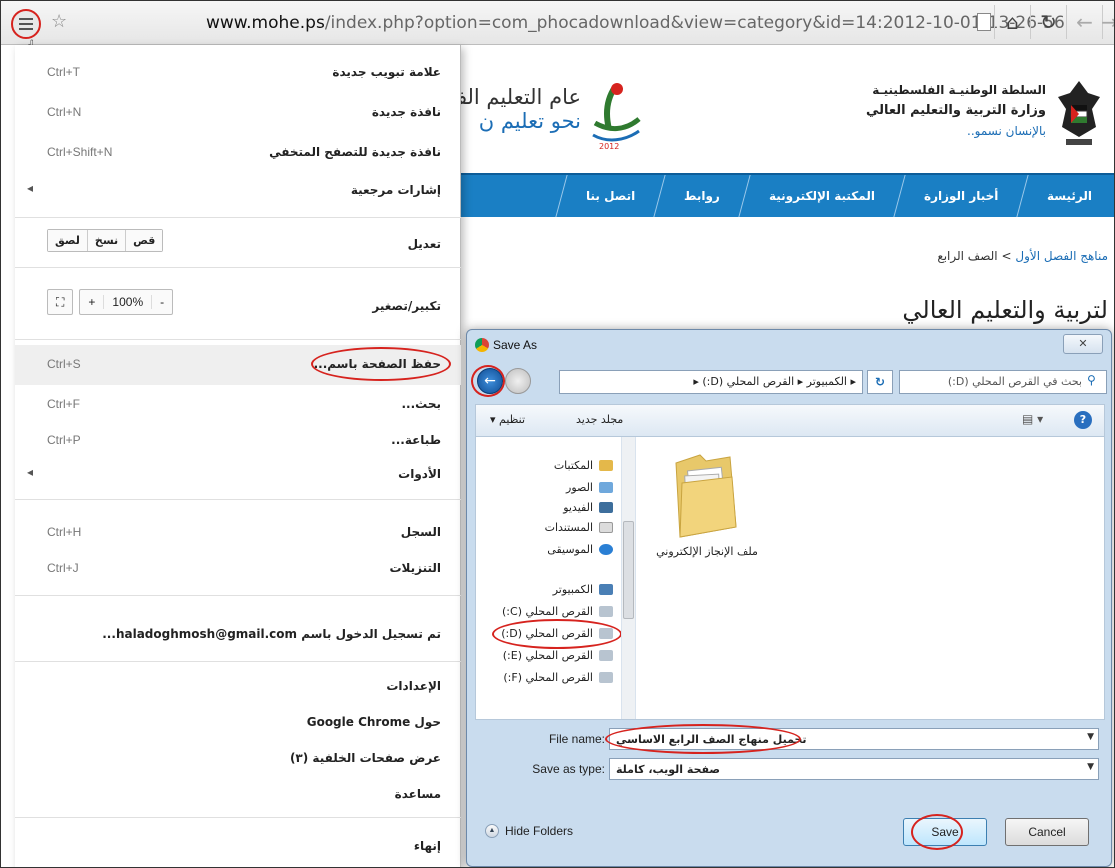 The height and width of the screenshot is (868, 1115). I want to click on breadcrumb-current: الصف الرابع, so click(967, 256).